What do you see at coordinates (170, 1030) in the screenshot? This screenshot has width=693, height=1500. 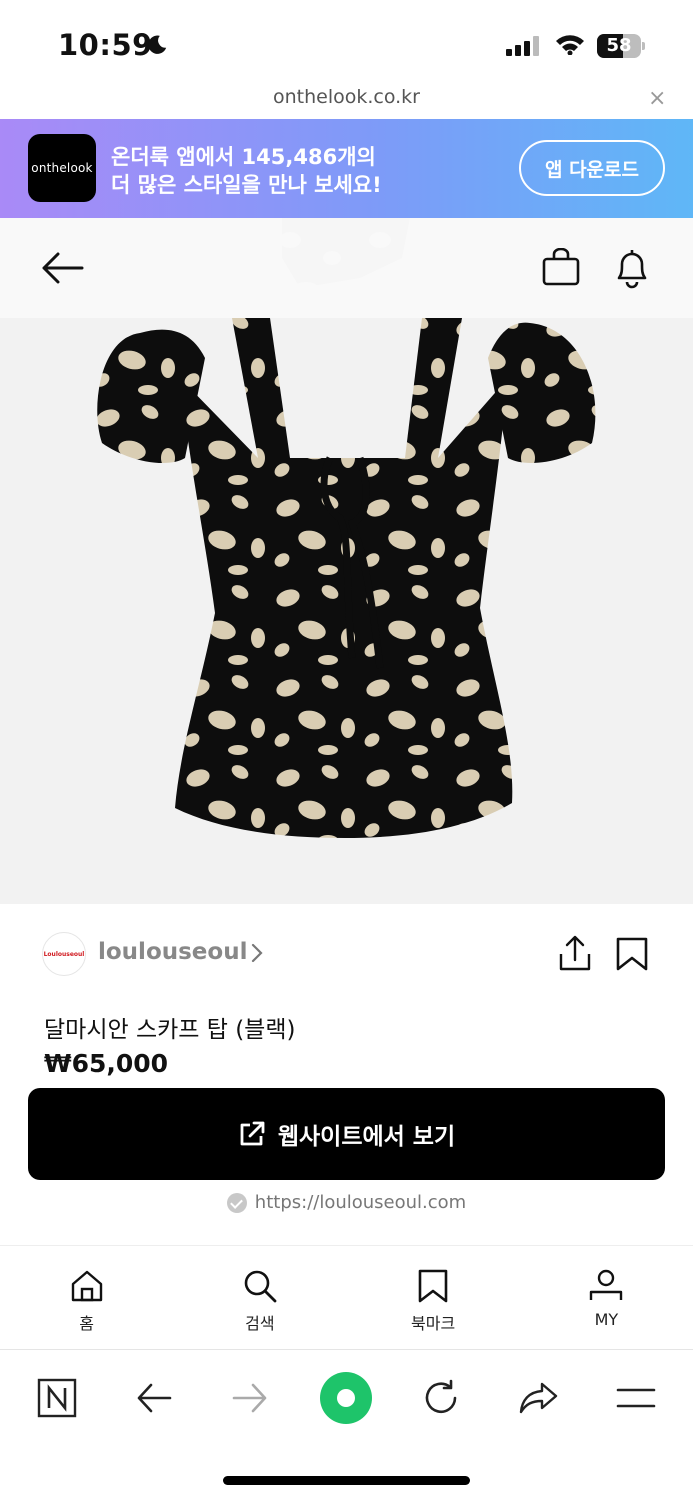 I see `product-title: 달마시안 스카프 탑 (블랙)` at bounding box center [170, 1030].